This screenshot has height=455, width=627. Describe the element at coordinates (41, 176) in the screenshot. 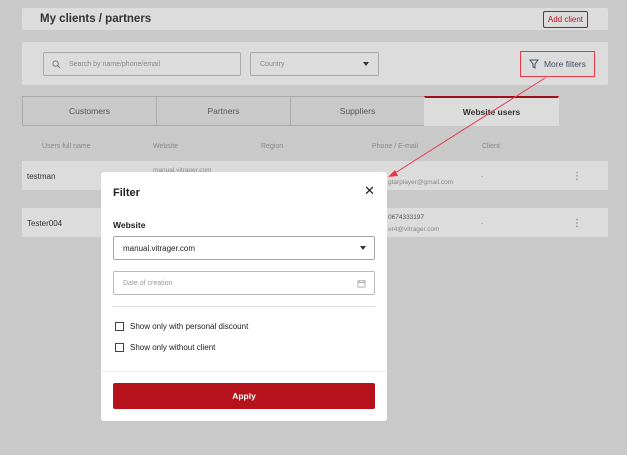

I see `user-name: testman` at that location.